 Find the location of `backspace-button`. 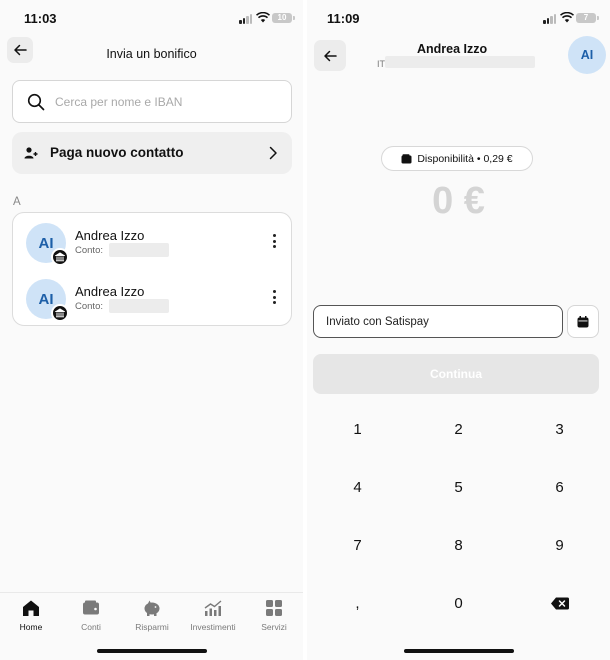

backspace-button is located at coordinates (559, 603).